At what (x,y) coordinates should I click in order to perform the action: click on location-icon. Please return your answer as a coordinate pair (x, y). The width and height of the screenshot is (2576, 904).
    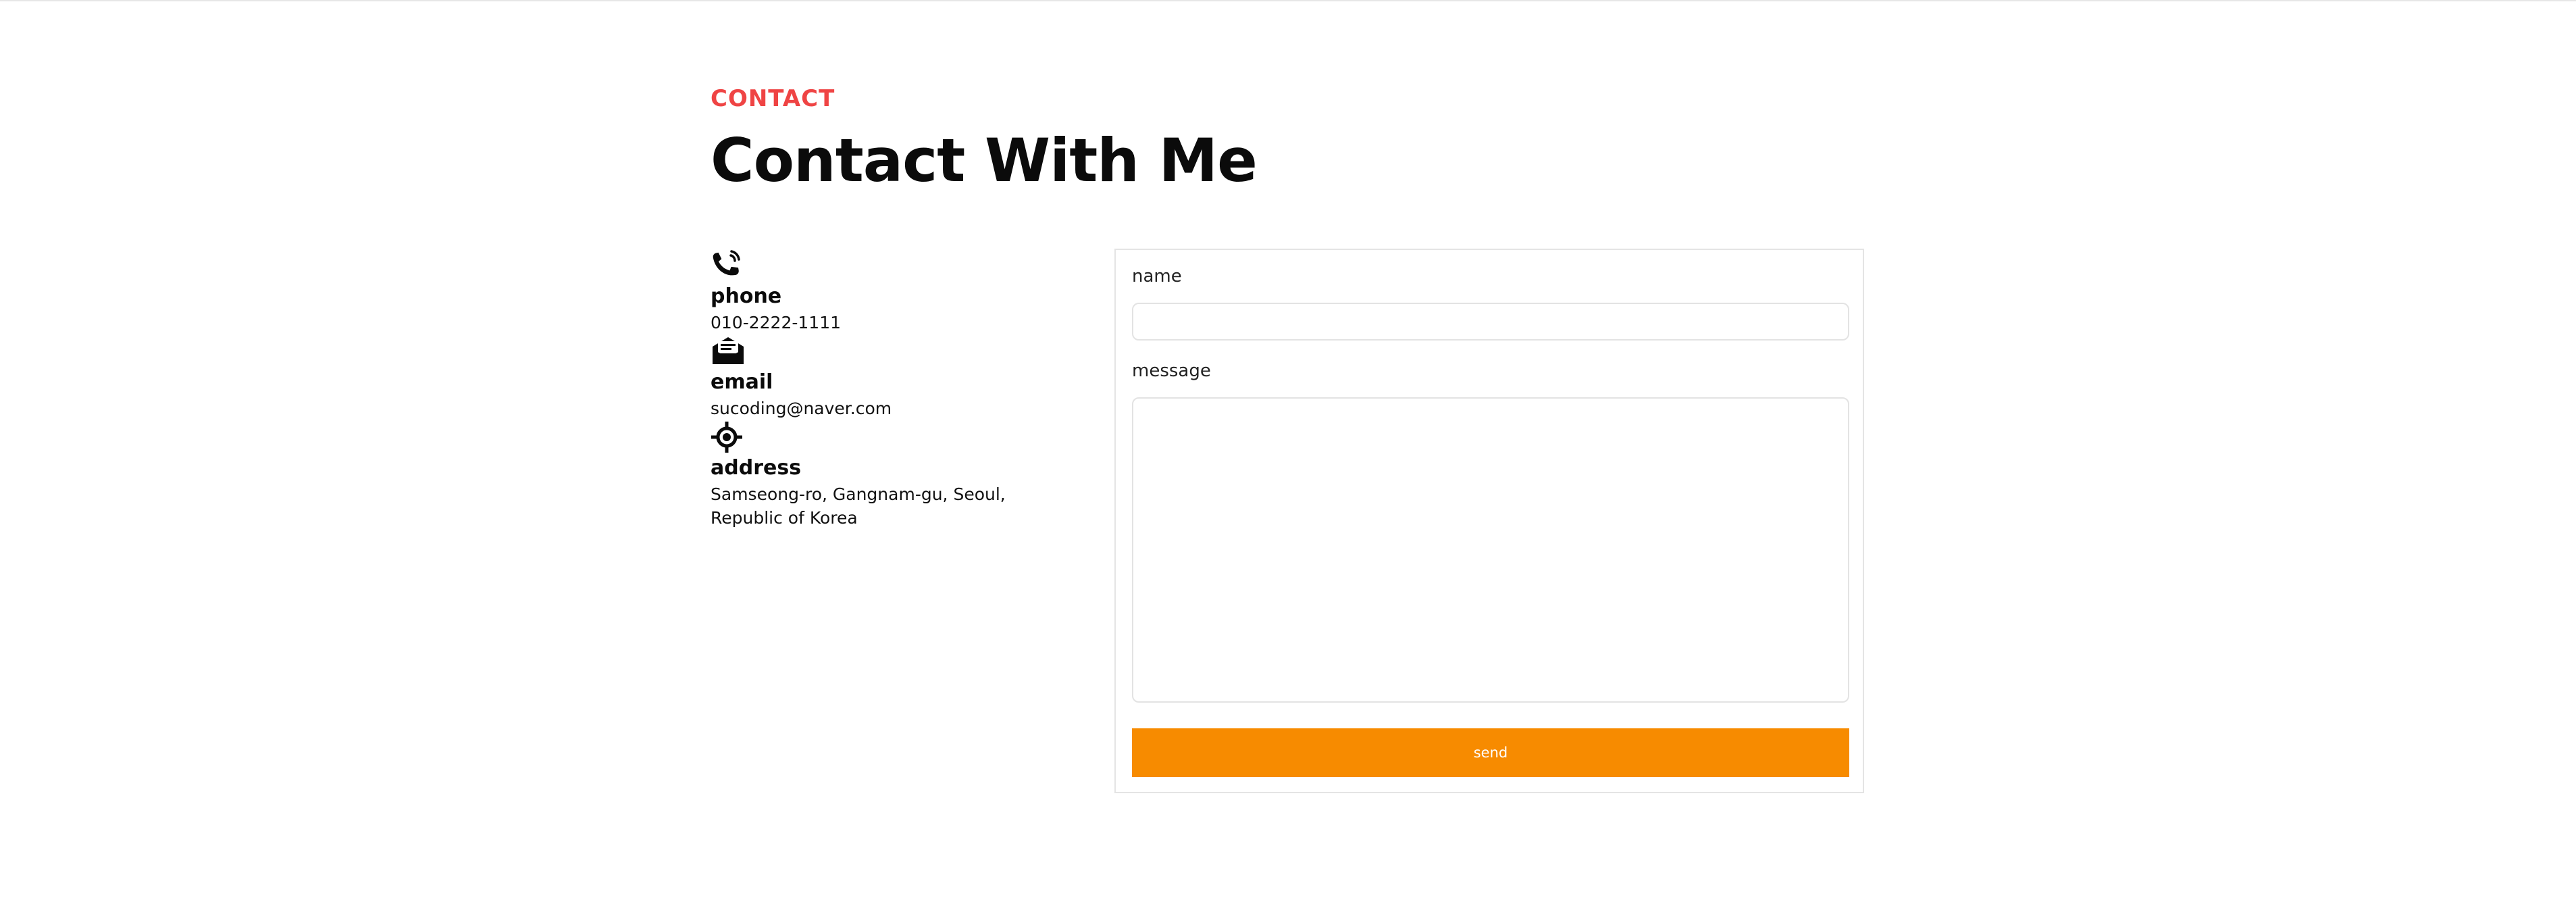
    Looking at the image, I should click on (729, 437).